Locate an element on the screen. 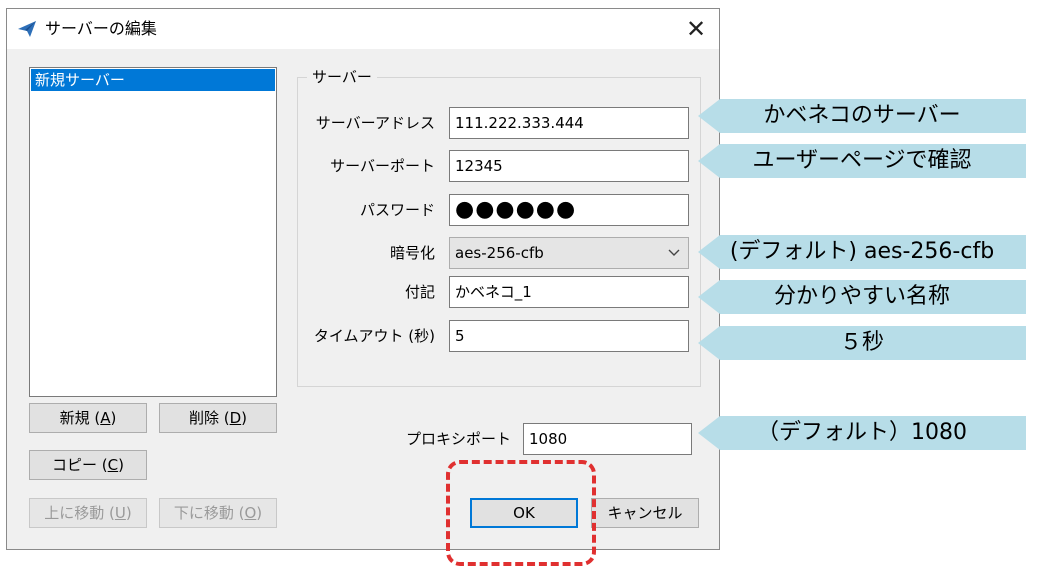 Image resolution: width=1043 pixels, height=574 pixels. callout-encryption: (デフォルト) aes-256-cfb is located at coordinates (862, 252).